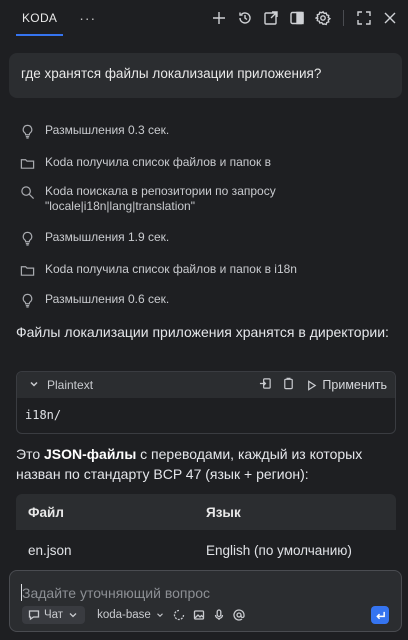 This screenshot has width=408, height=640. I want to click on table-header-file: Файл, so click(46, 512).